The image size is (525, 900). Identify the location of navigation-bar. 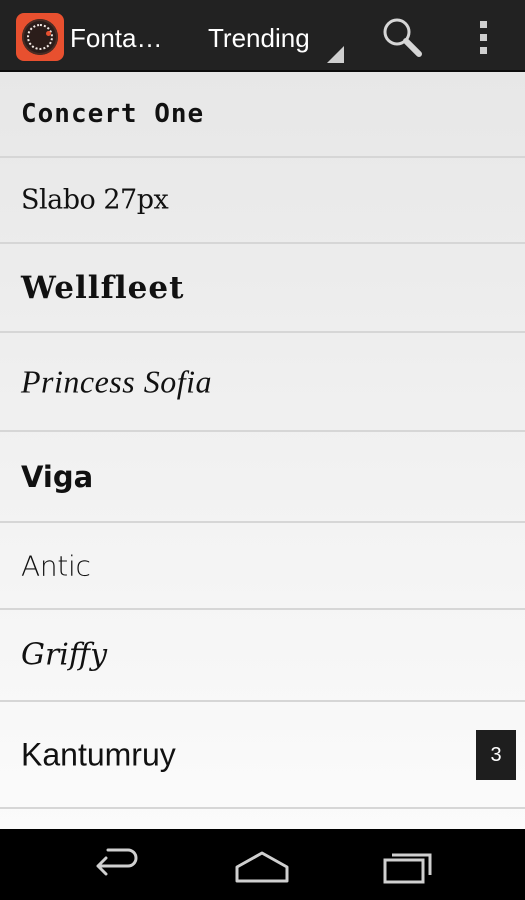
(262, 864).